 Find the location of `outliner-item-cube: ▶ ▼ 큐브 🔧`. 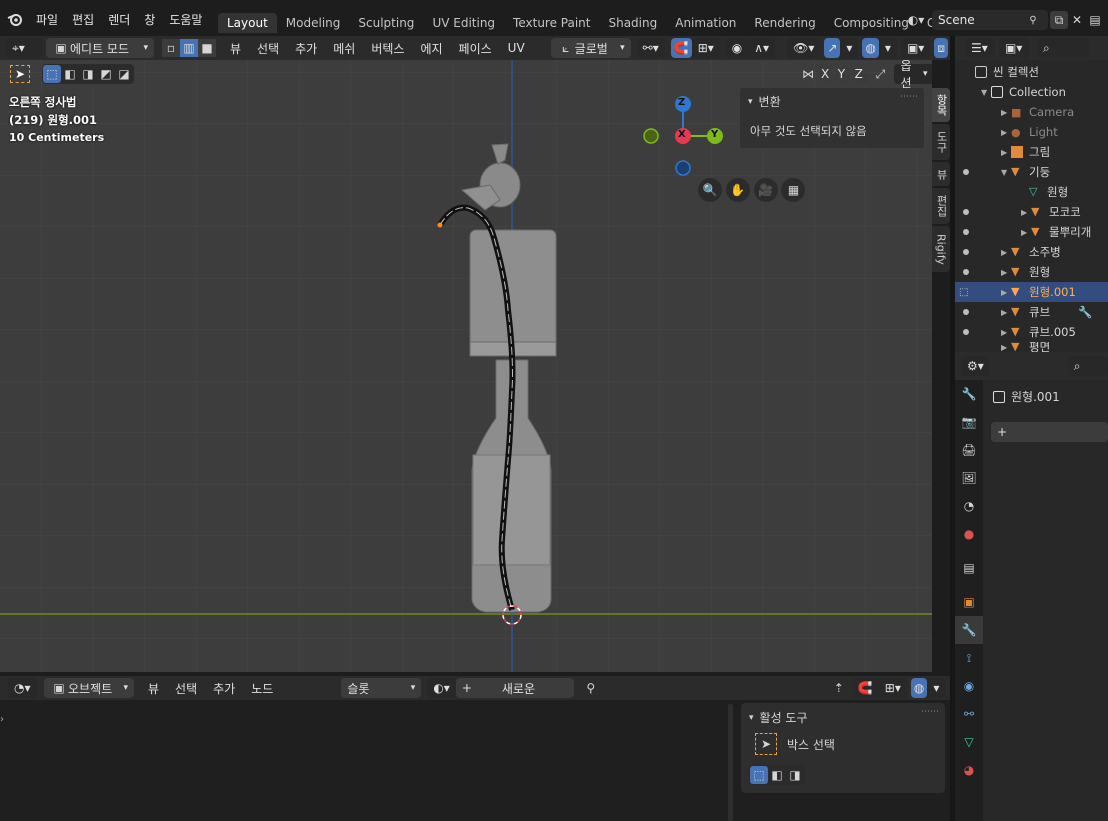

outliner-item-cube: ▶ ▼ 큐브 🔧 is located at coordinates (1031, 312).